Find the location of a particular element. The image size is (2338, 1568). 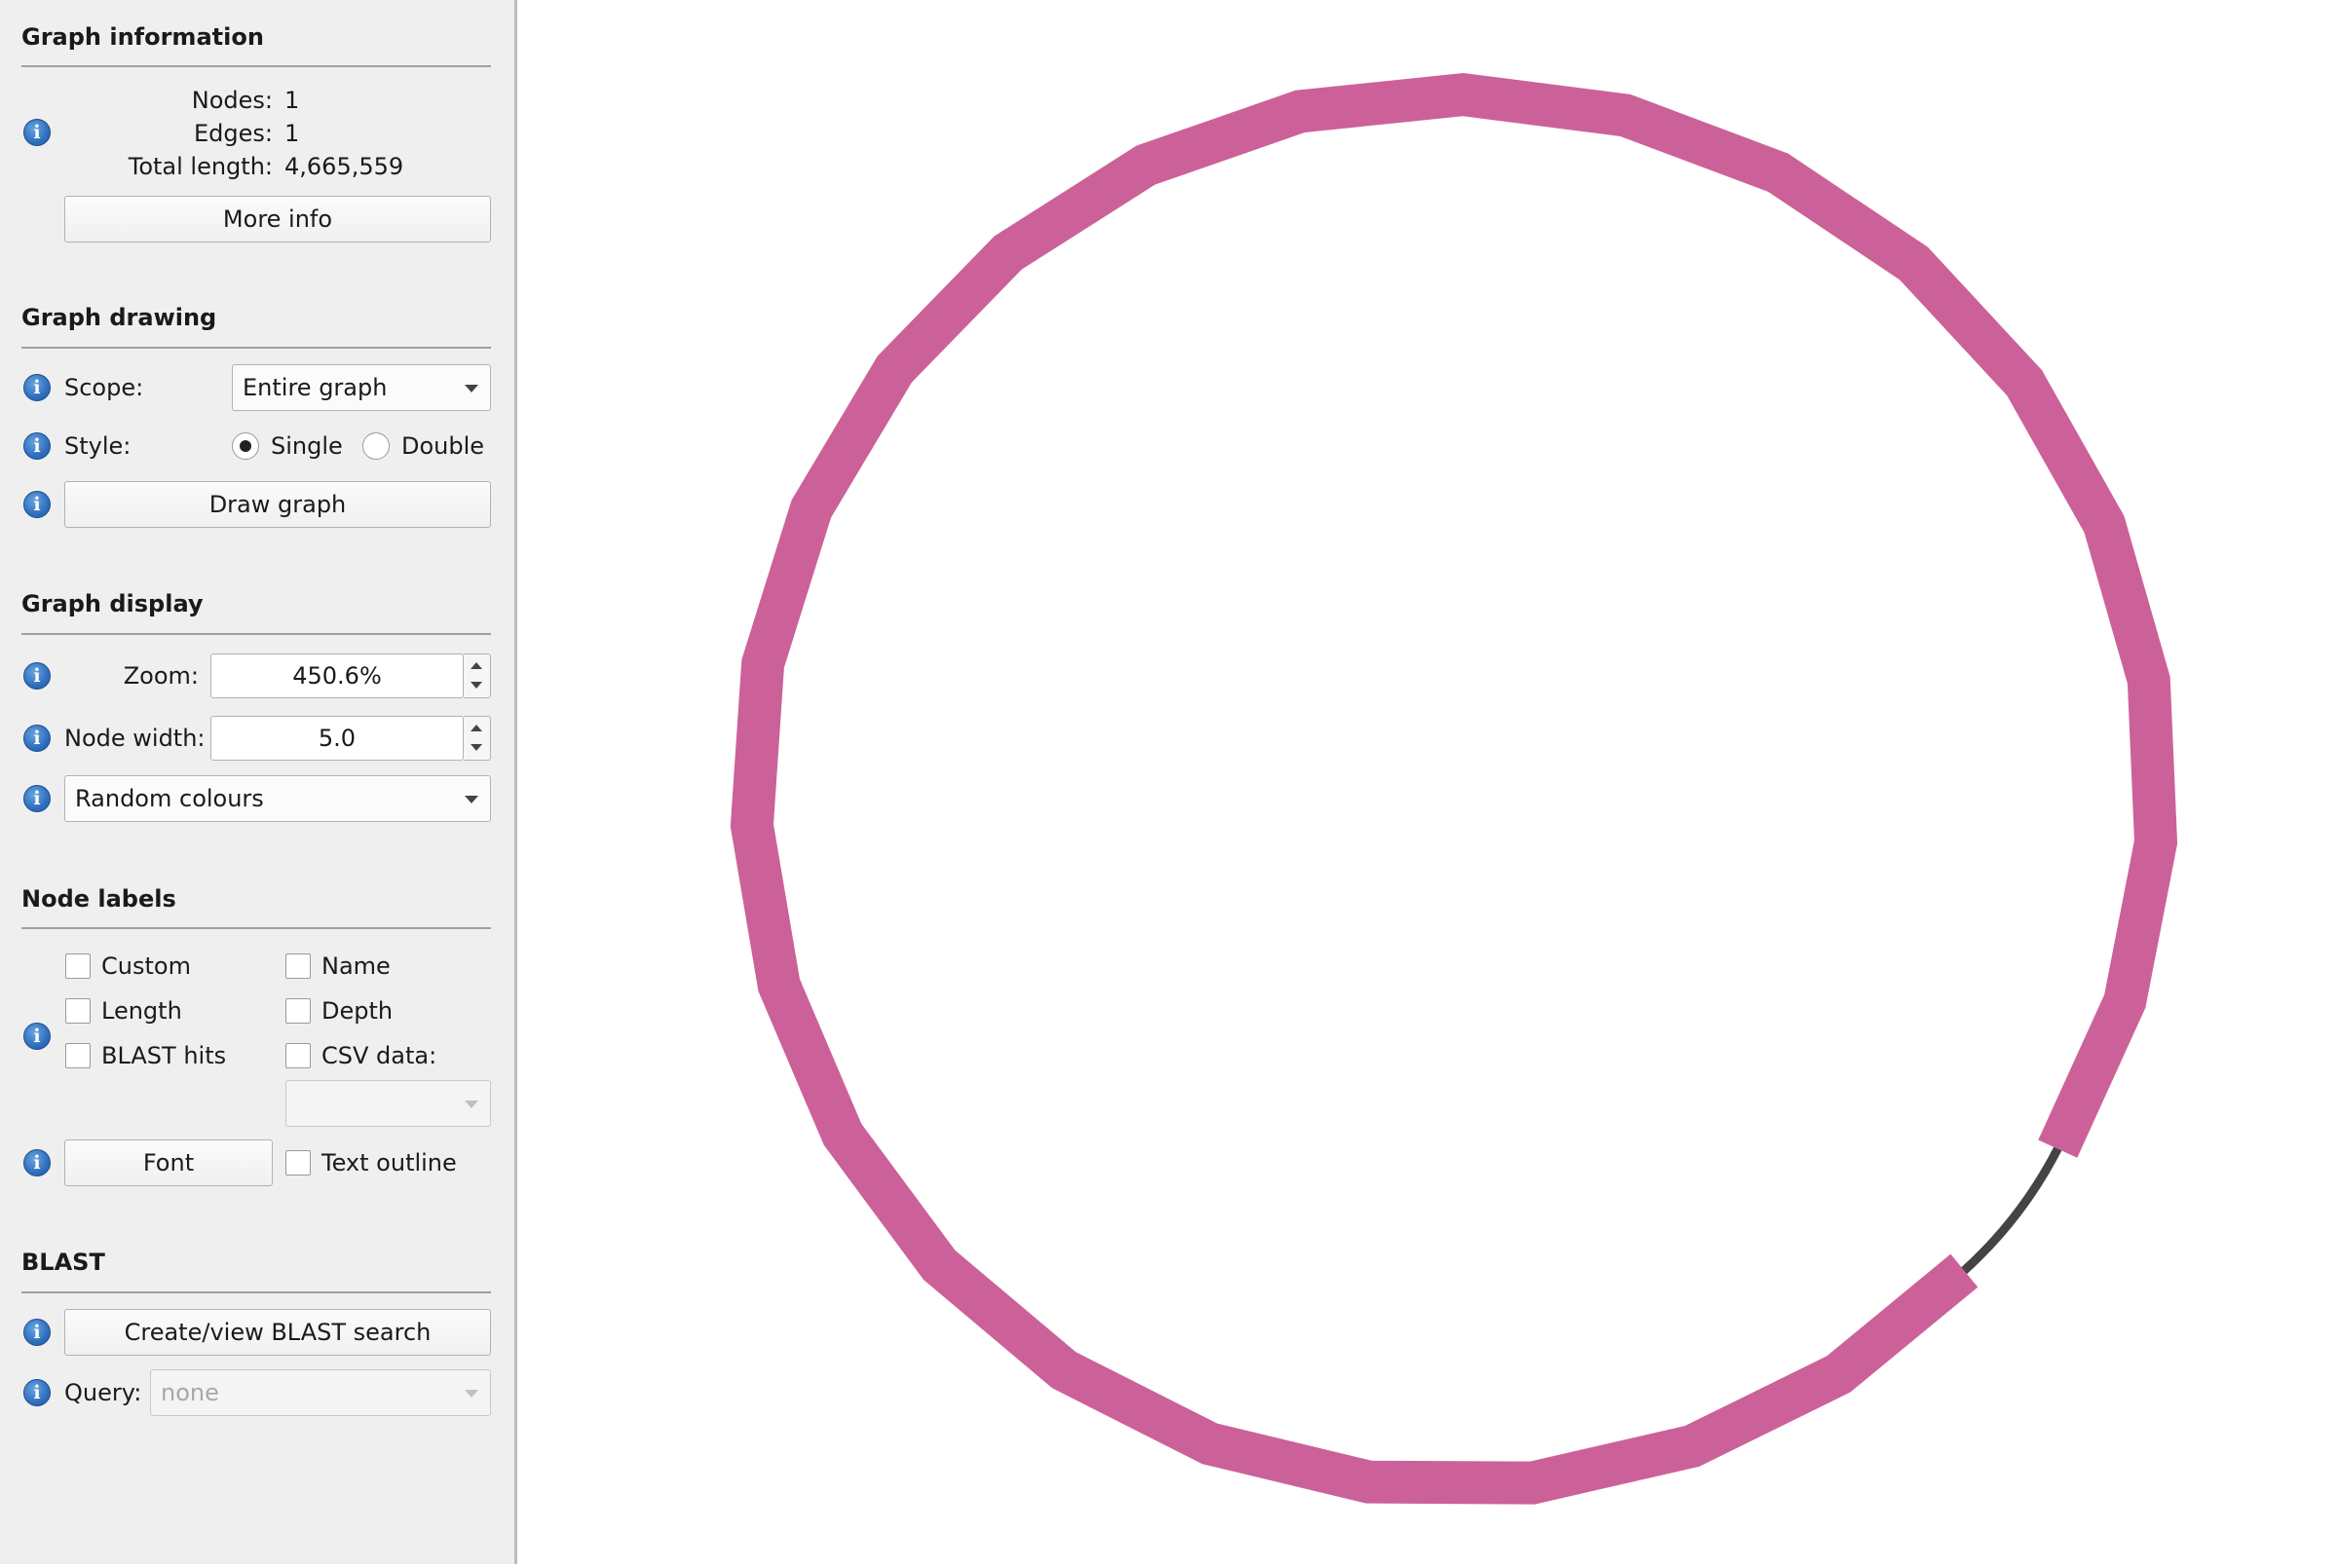

length-checkbox is located at coordinates (78, 1011).